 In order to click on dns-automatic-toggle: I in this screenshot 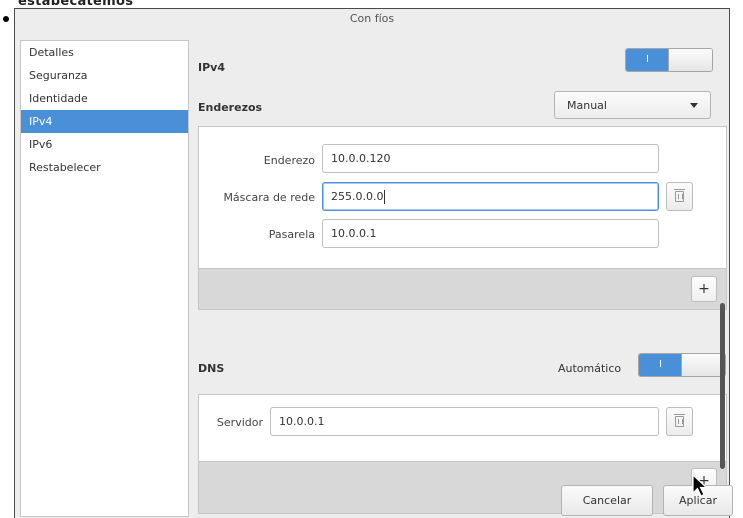, I will do `click(682, 365)`.